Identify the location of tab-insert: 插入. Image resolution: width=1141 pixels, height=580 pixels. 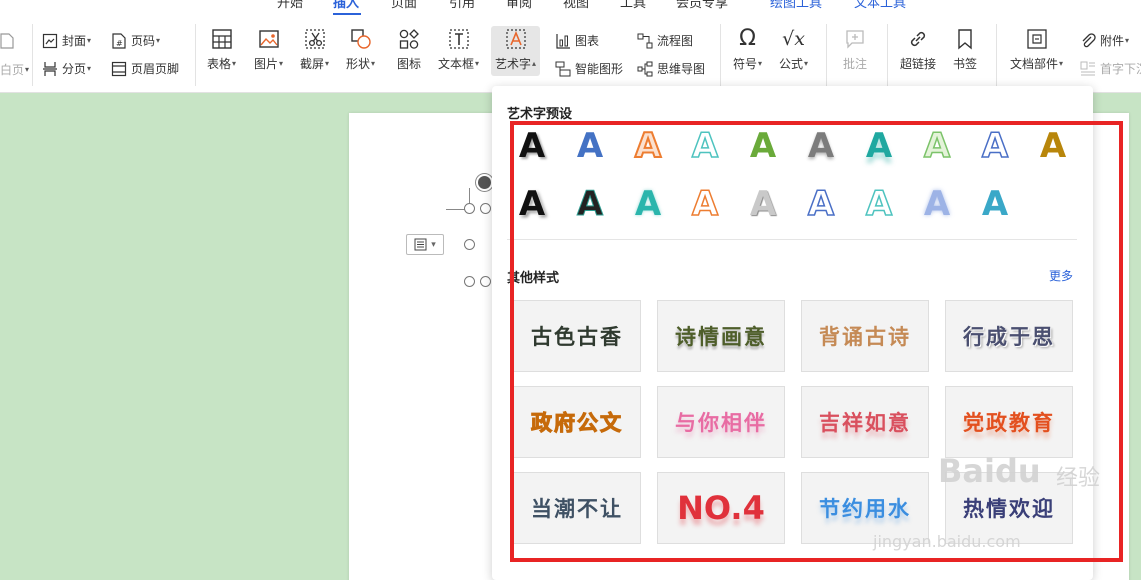
(346, 5).